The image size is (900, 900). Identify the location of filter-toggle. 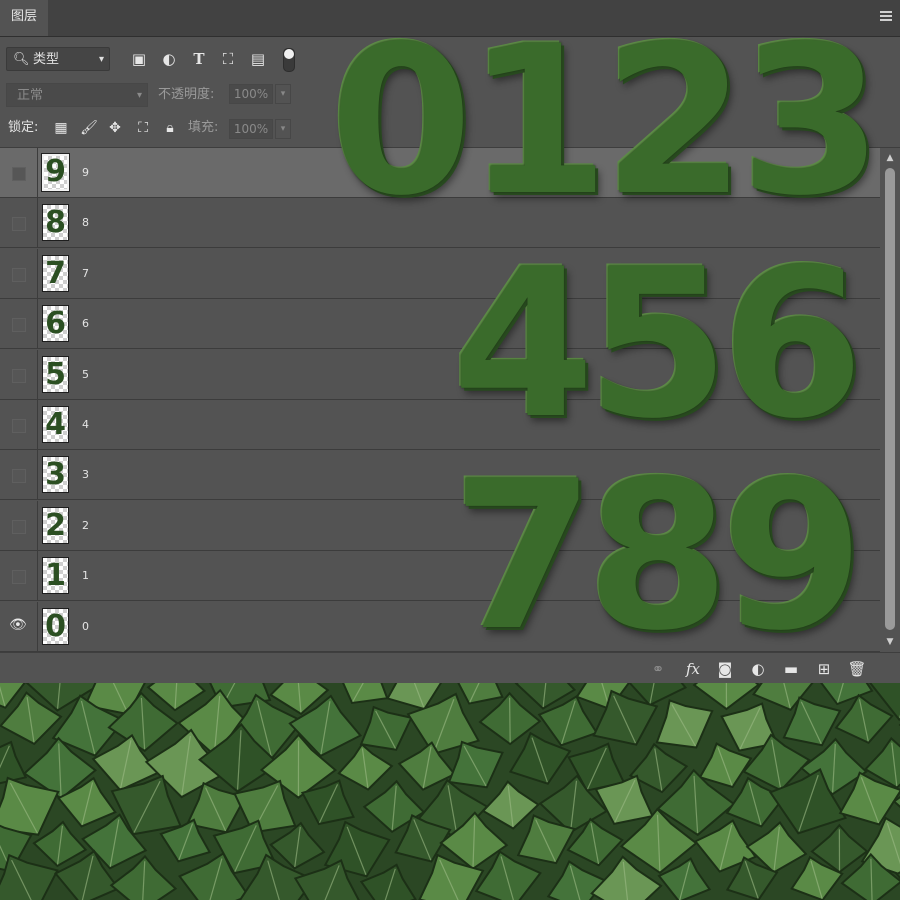
(289, 60).